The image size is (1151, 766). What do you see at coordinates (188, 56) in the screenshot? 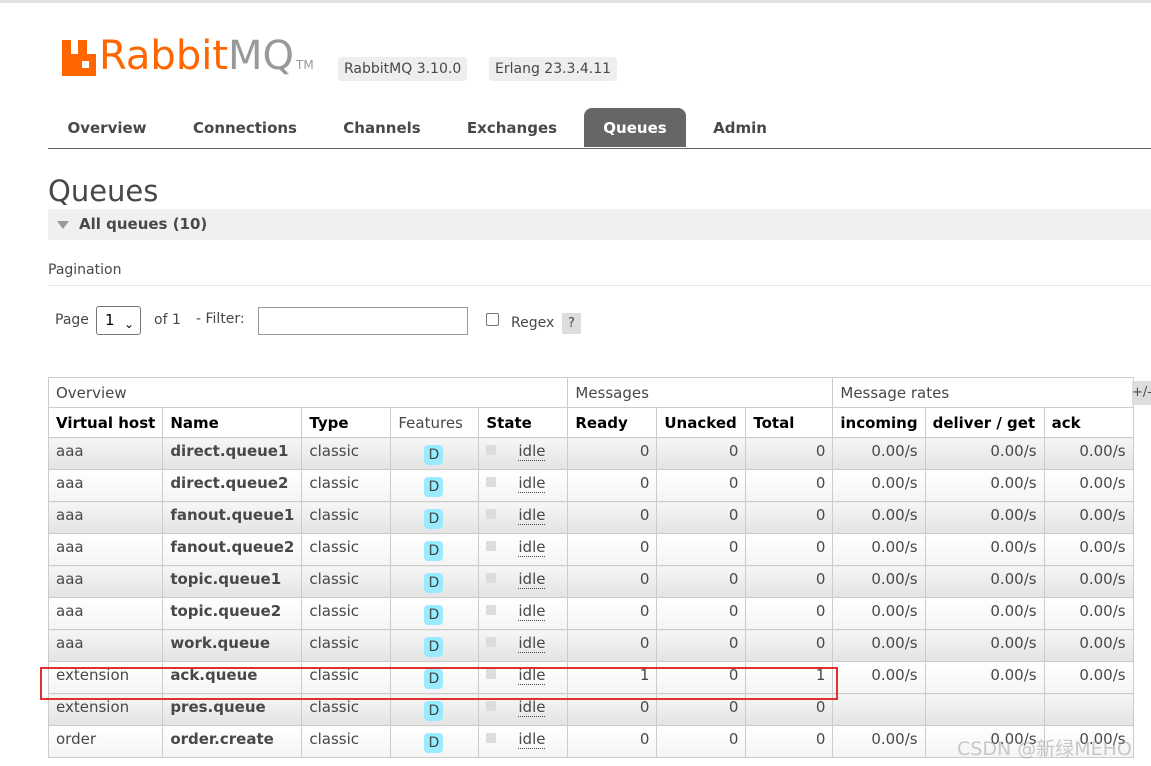
I see `rabbitmq-logo: Rabbit MQ TM` at bounding box center [188, 56].